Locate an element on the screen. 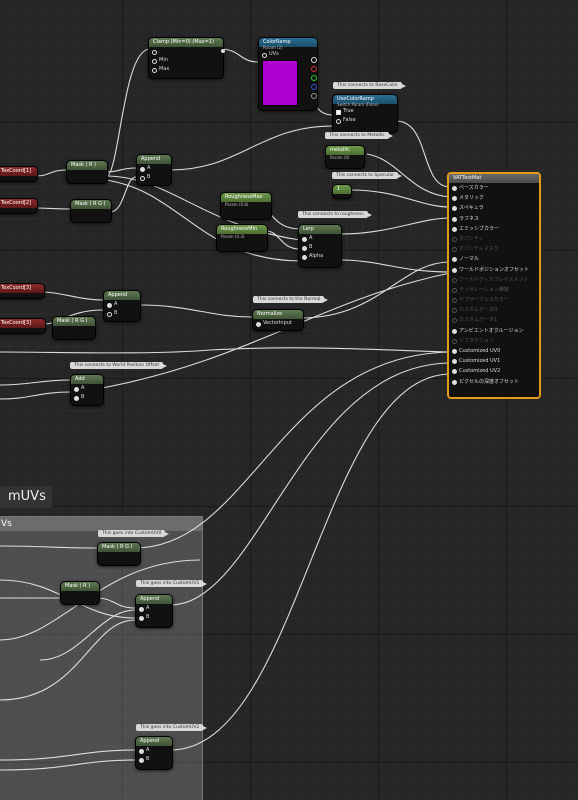  texcoord4-node: TexCoord[3] is located at coordinates (23, 326).